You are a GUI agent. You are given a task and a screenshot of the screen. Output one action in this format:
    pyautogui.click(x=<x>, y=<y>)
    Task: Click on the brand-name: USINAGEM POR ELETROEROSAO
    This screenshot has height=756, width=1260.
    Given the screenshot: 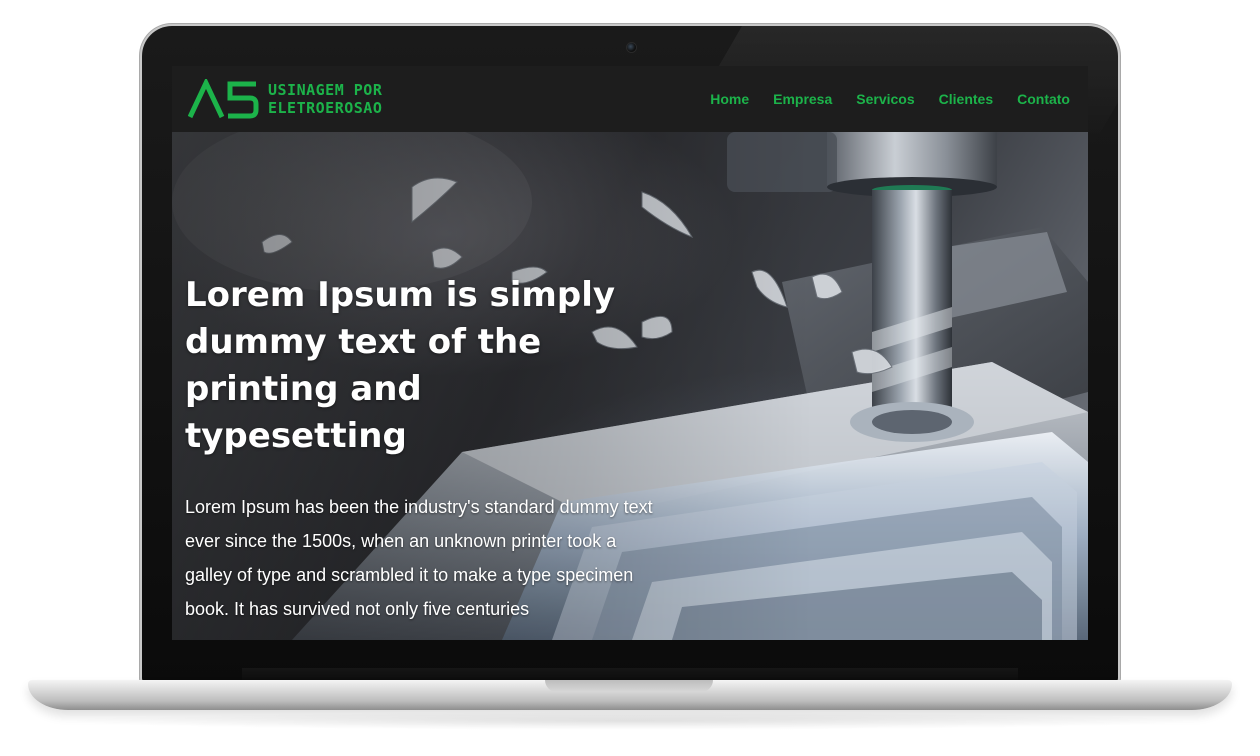 What is the action you would take?
    pyautogui.click(x=325, y=99)
    